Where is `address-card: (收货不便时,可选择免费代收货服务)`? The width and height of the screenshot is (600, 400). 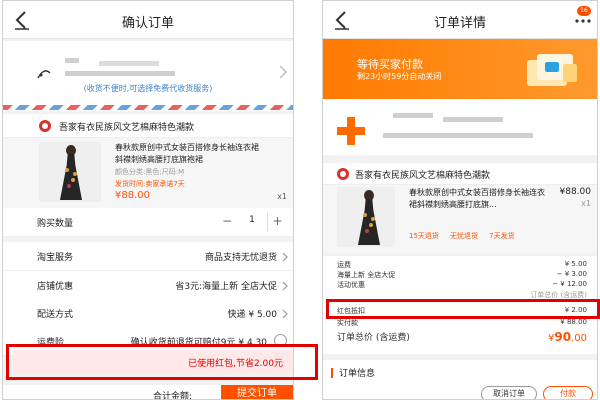 address-card: (收货不便时,可选择免费代收货服务) is located at coordinates (148, 76).